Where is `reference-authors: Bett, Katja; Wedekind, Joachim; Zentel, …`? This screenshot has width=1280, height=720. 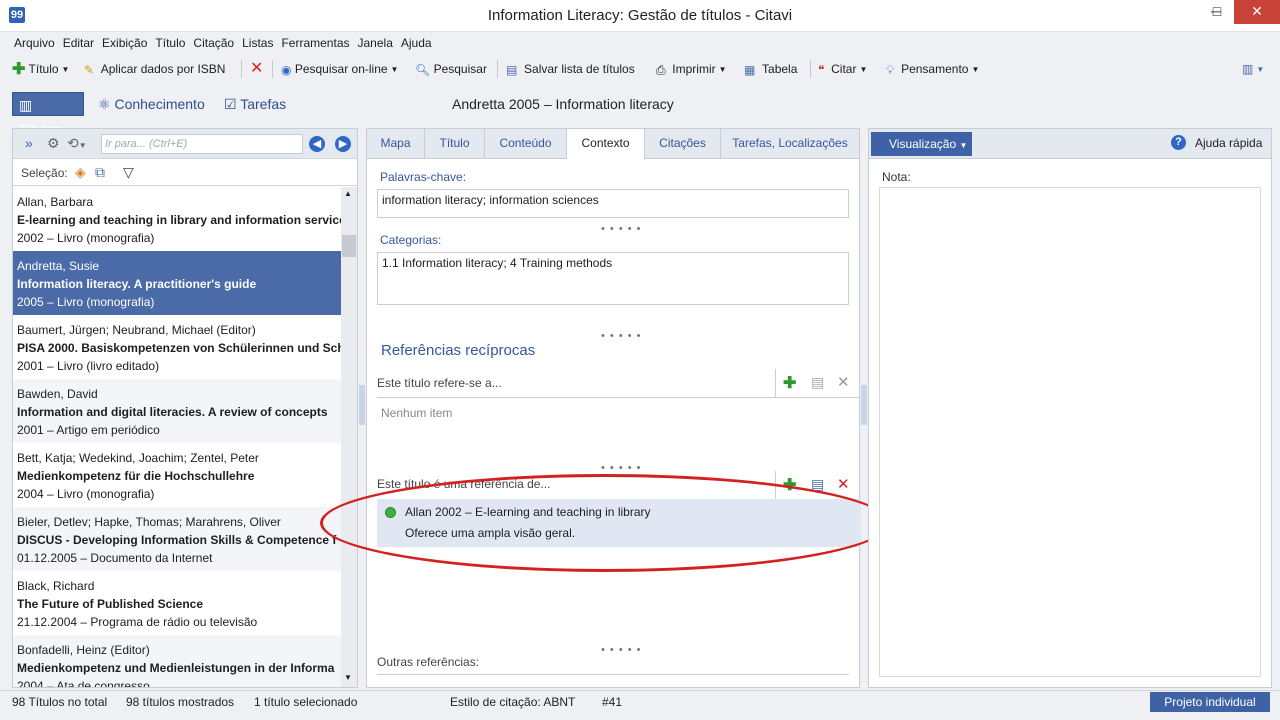 reference-authors: Bett, Katja; Wedekind, Joachim; Zentel, … is located at coordinates (138, 458).